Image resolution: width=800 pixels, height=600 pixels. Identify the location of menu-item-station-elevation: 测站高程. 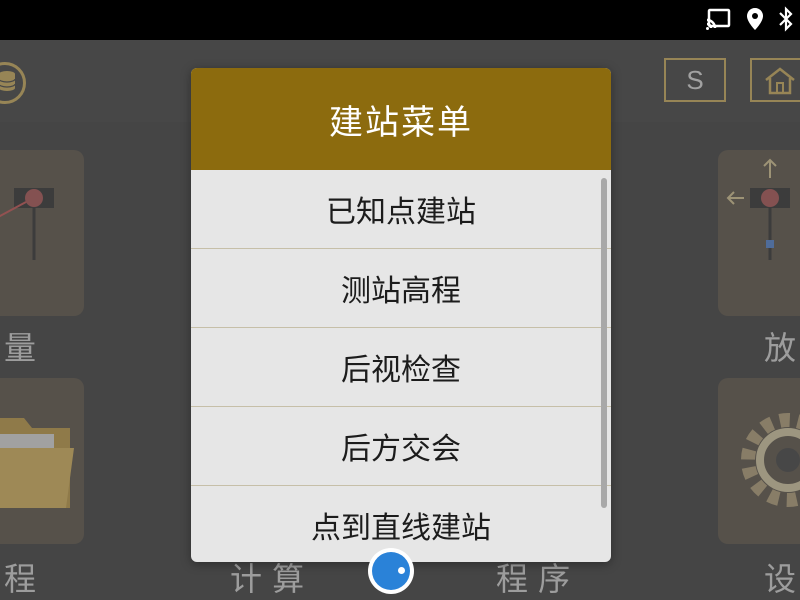
(401, 288).